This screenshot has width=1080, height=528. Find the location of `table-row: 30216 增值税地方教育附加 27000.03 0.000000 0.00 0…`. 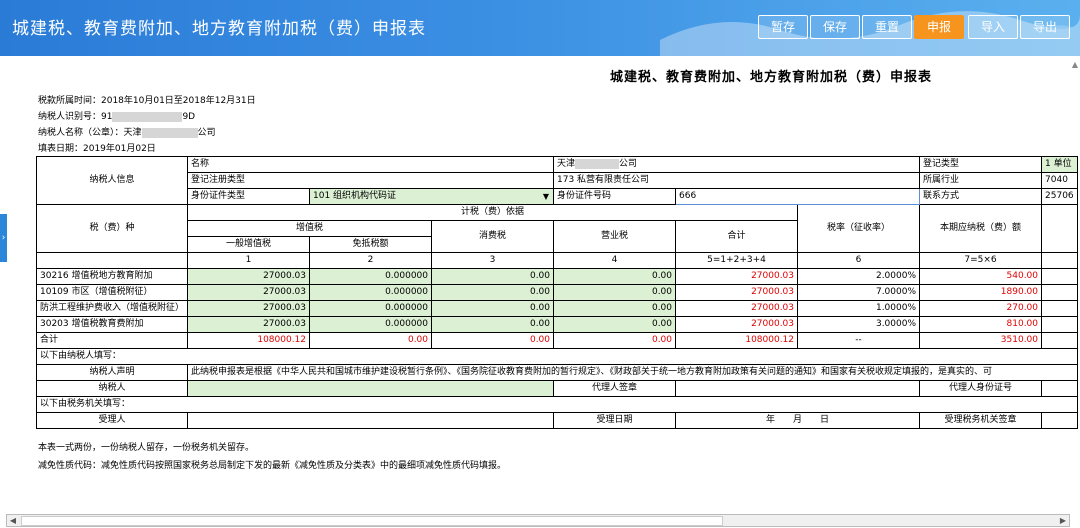

table-row: 30216 增值税地方教育附加 27000.03 0.000000 0.00 0… is located at coordinates (556, 276).